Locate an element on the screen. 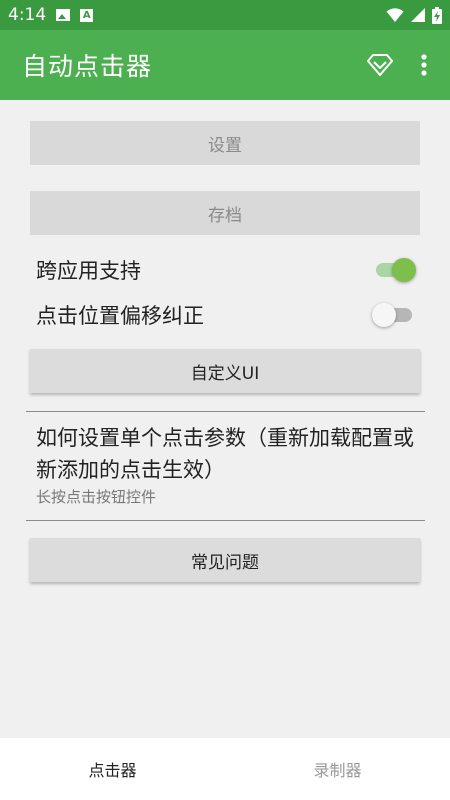 The width and height of the screenshot is (450, 800). more-vert-icon is located at coordinates (424, 65).